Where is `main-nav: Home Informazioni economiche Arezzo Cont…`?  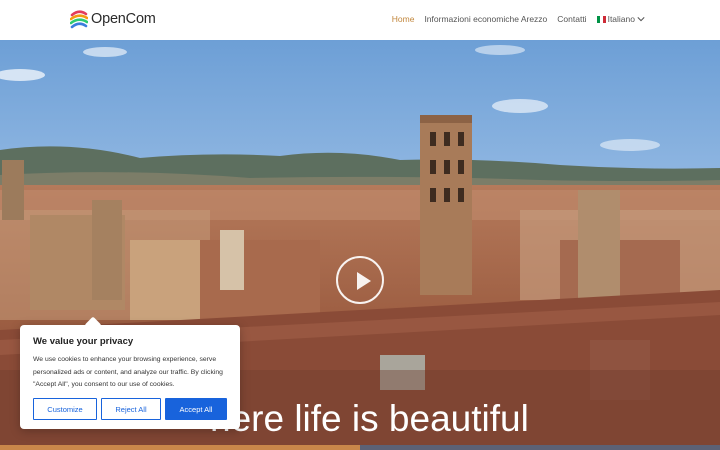
main-nav: Home Informazioni economiche Arezzo Cont… is located at coordinates (518, 19).